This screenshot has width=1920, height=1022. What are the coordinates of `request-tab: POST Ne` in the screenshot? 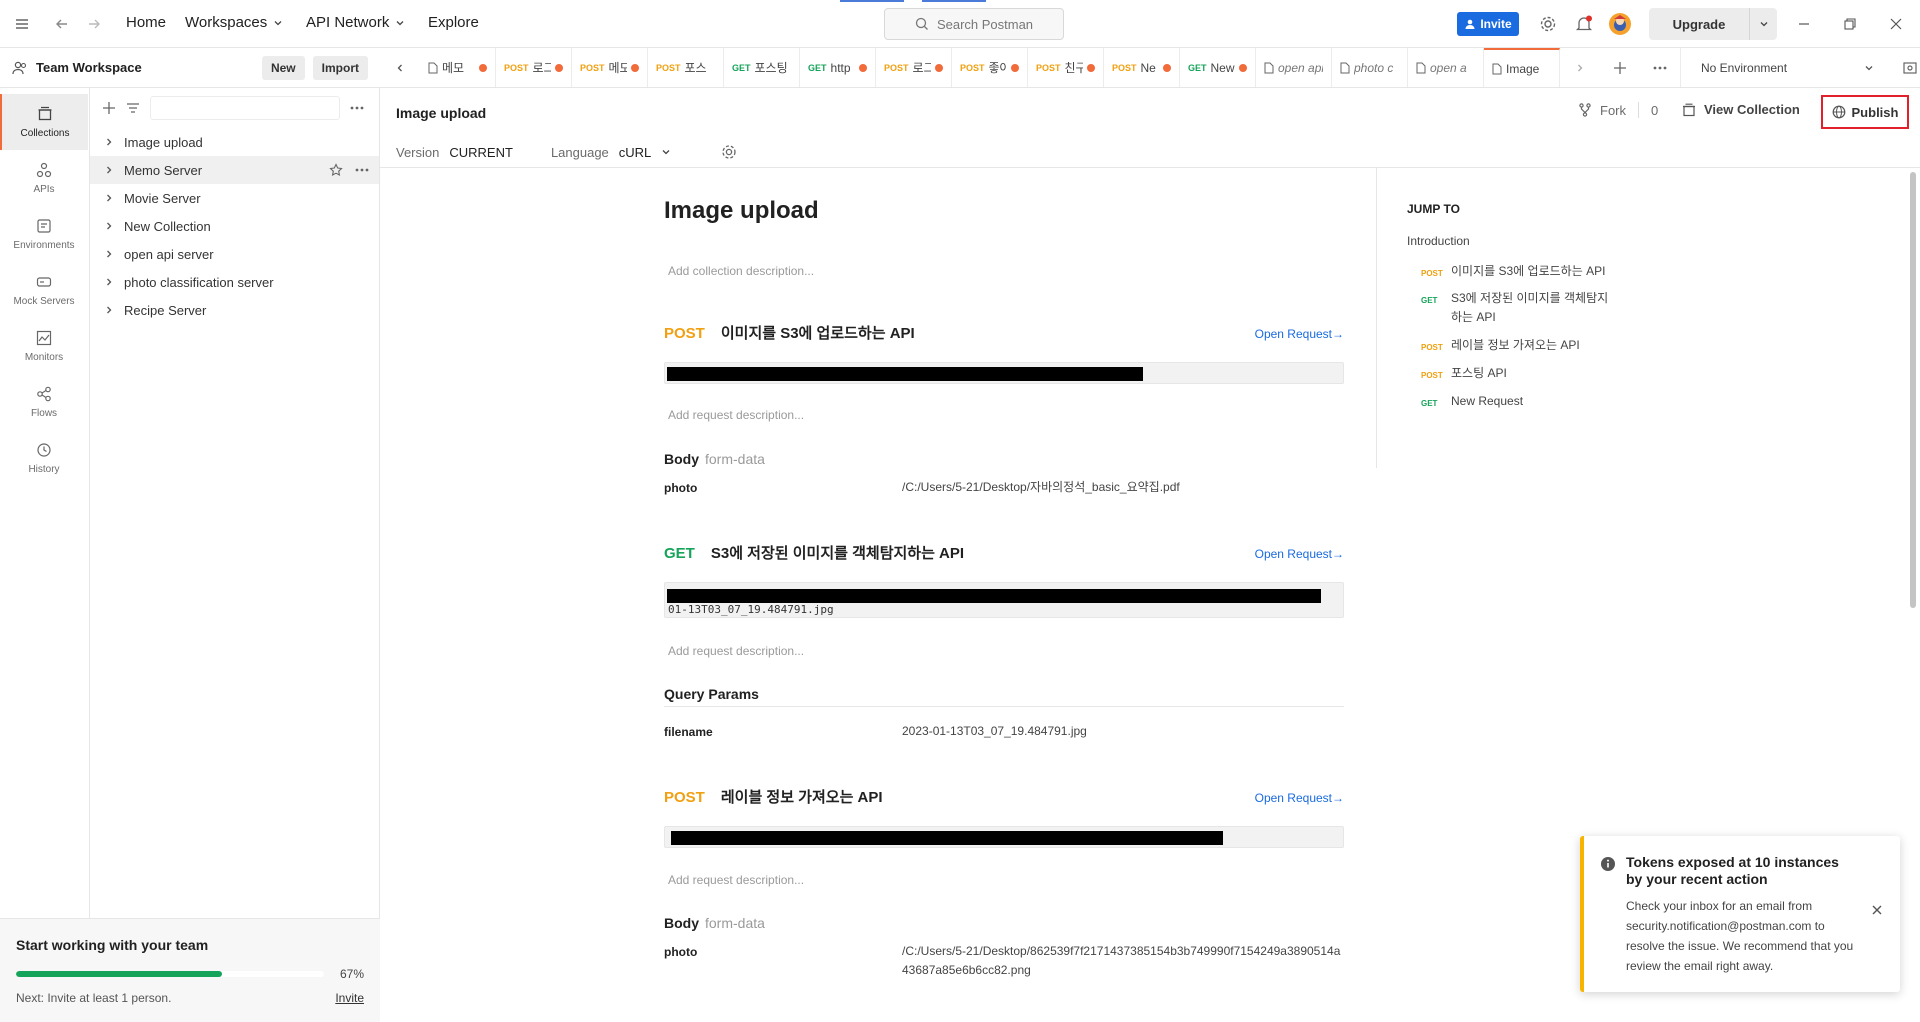 It's located at (1142, 67).